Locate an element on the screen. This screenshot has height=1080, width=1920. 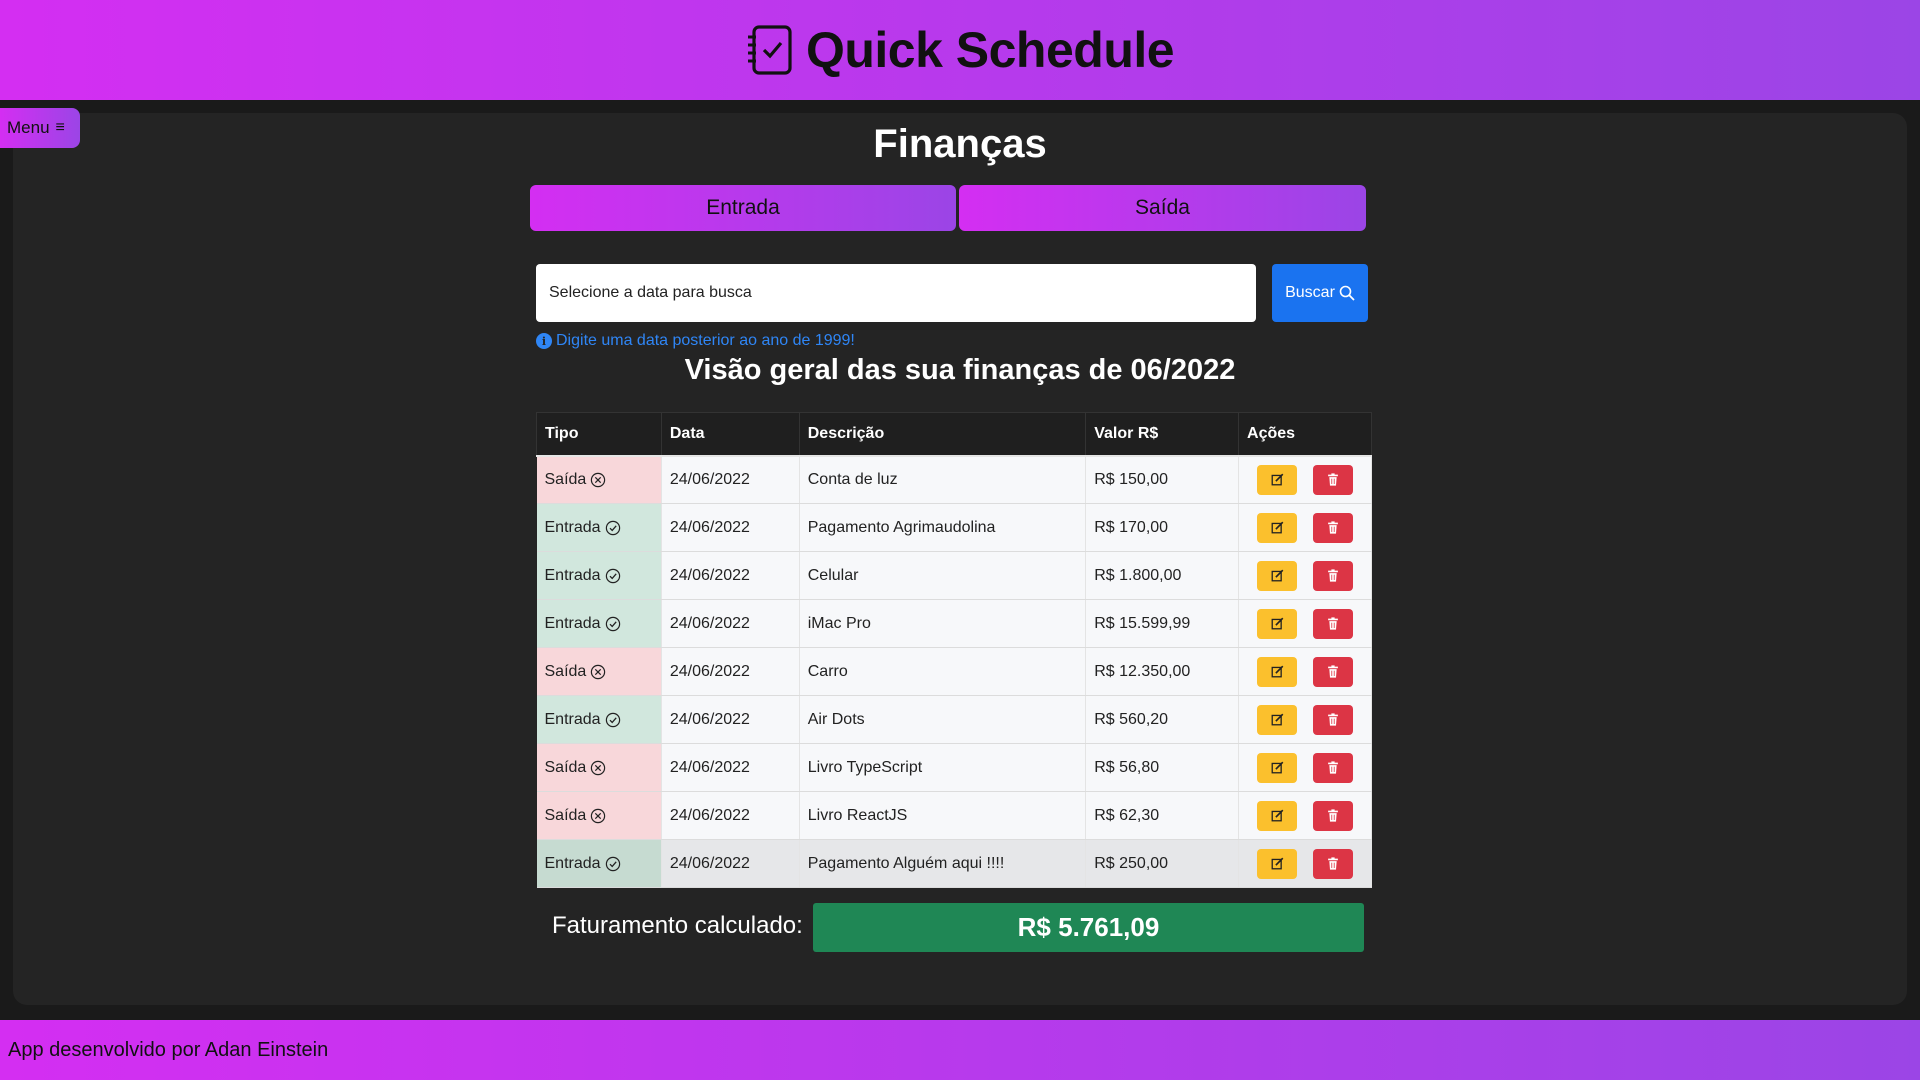
info-icon: i is located at coordinates (544, 341).